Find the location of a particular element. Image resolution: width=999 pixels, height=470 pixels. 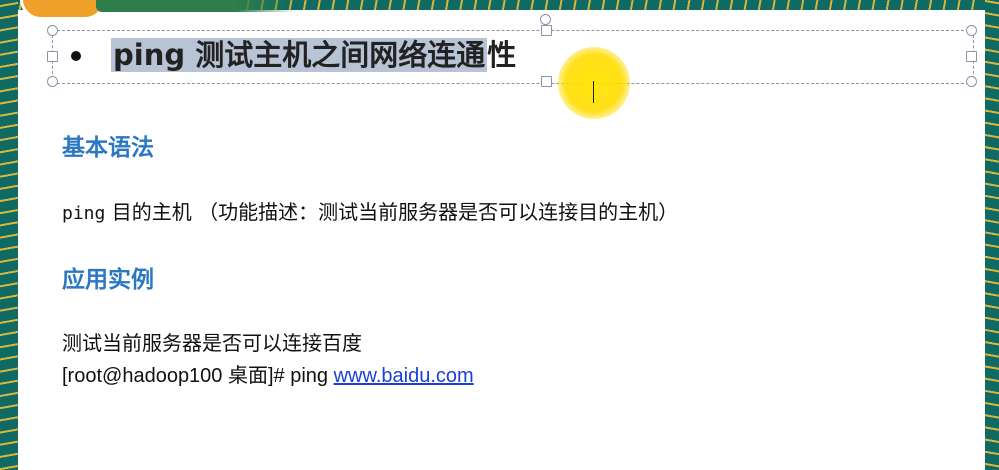

baidu-link: www.baidu.com is located at coordinates (404, 376).